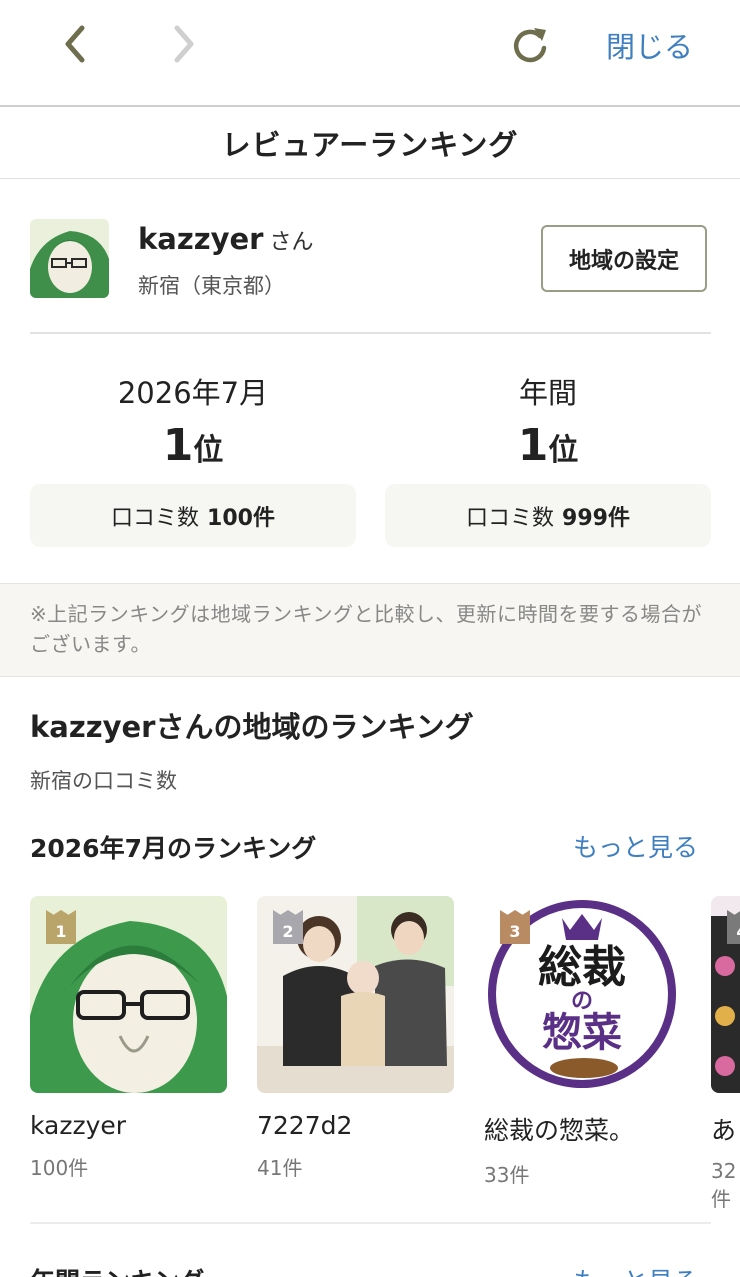 The image size is (740, 1277). I want to click on logo-word-top: 総裁, so click(582, 967).